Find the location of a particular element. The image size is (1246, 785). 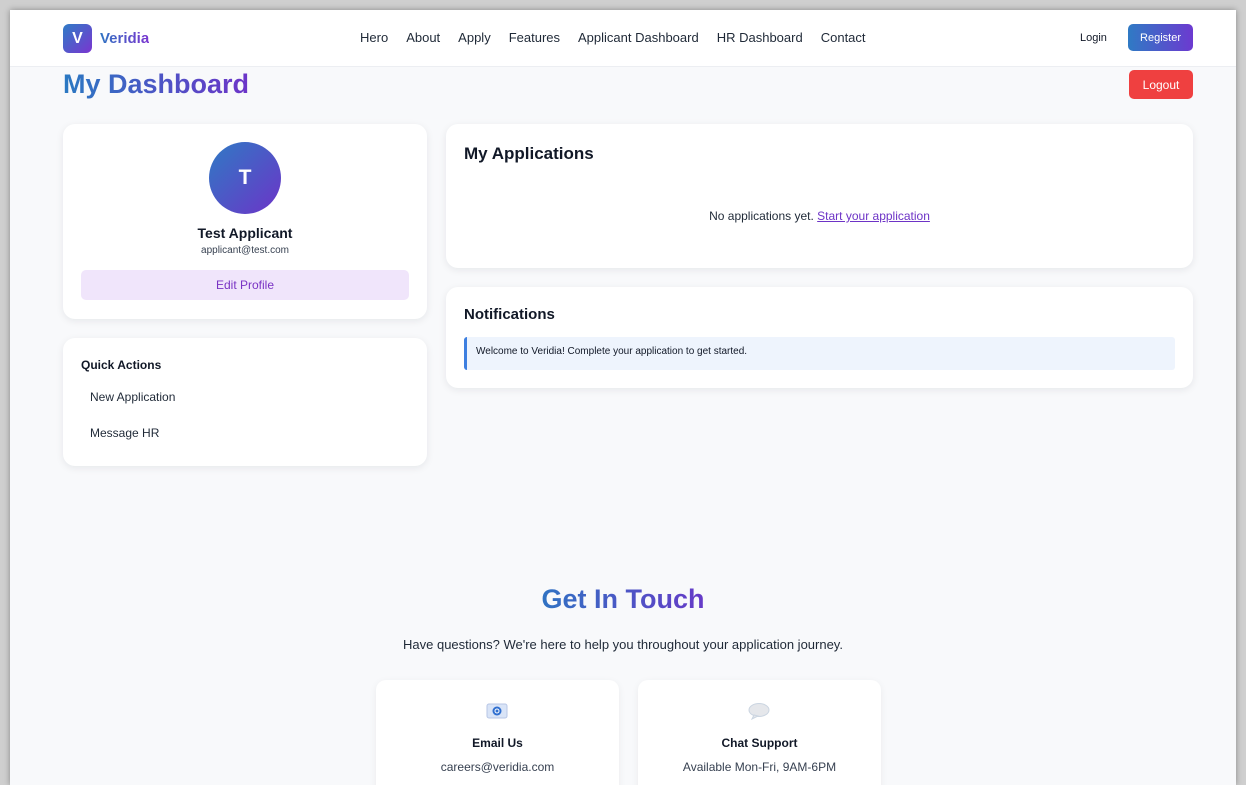

brand: V Veridia is located at coordinates (106, 38).